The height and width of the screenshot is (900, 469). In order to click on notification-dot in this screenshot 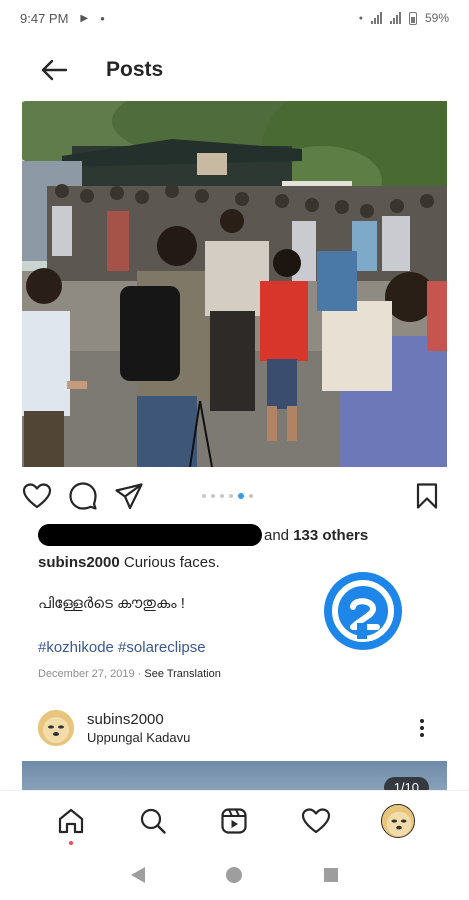, I will do `click(70, 842)`.